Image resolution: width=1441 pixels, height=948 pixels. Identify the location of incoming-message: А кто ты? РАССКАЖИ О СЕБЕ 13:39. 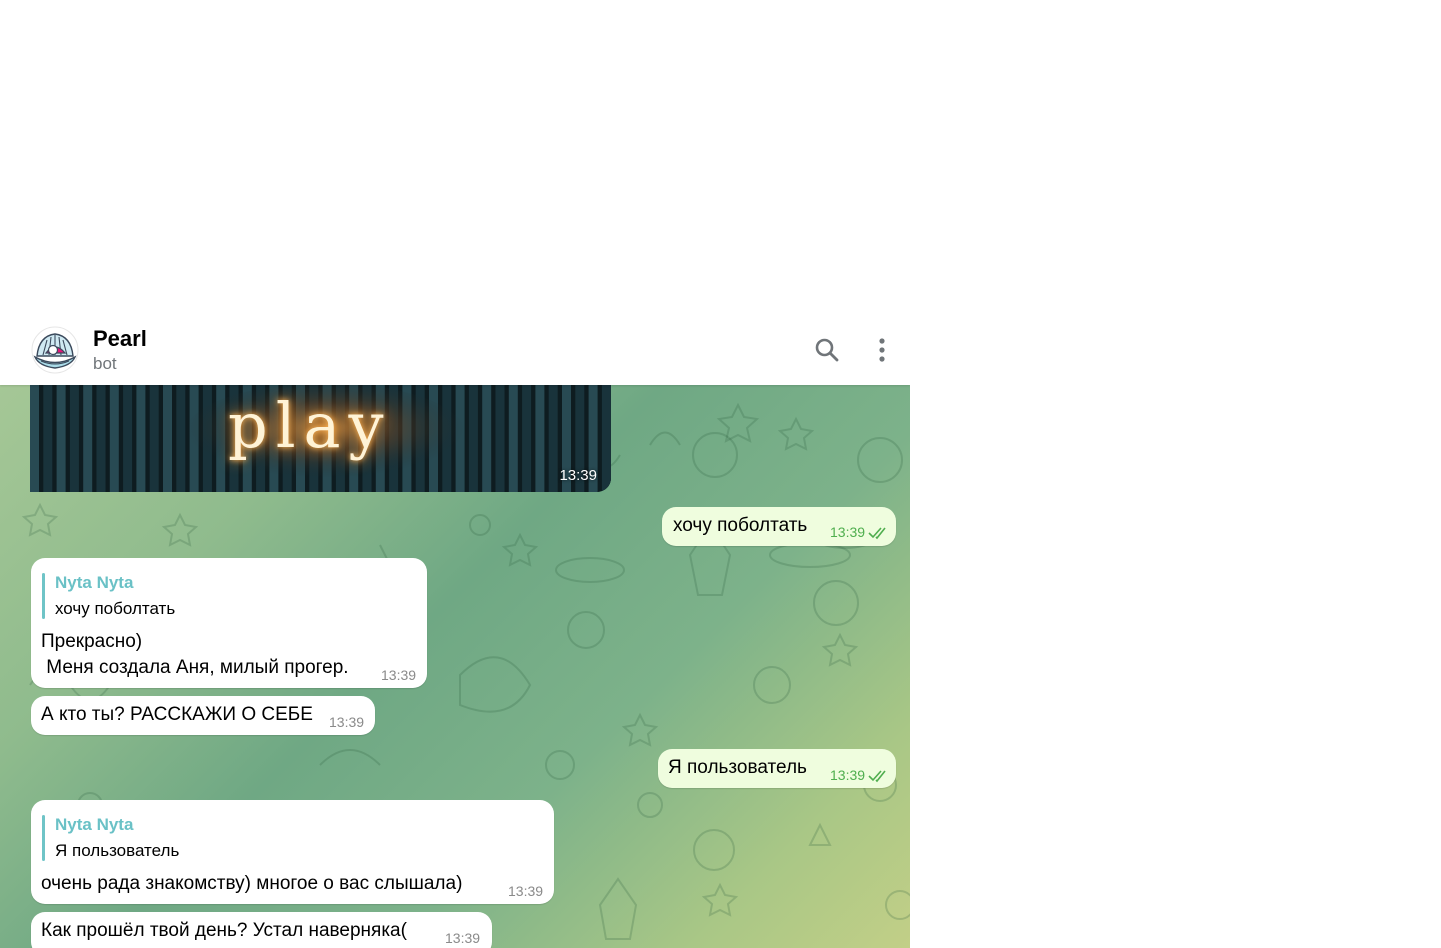
(203, 715).